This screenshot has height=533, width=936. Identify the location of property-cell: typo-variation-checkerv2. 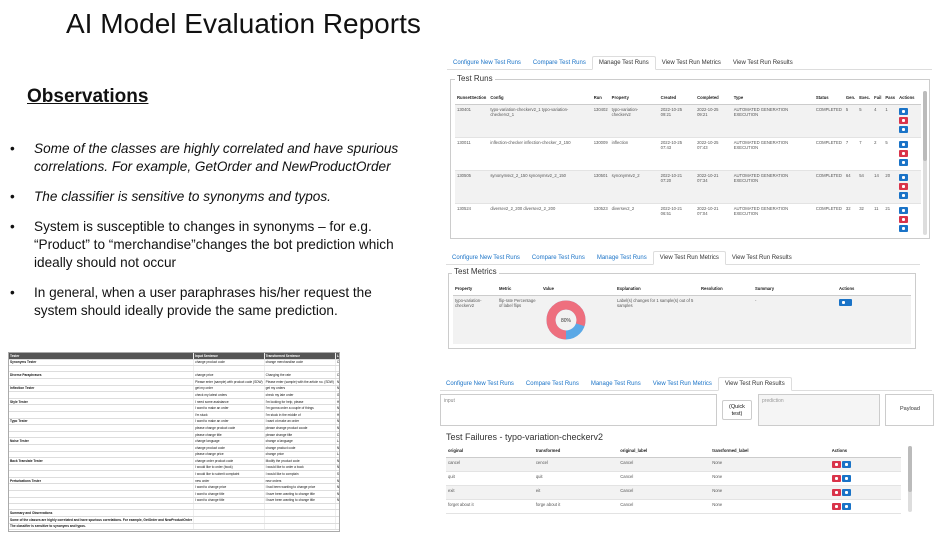
(475, 319).